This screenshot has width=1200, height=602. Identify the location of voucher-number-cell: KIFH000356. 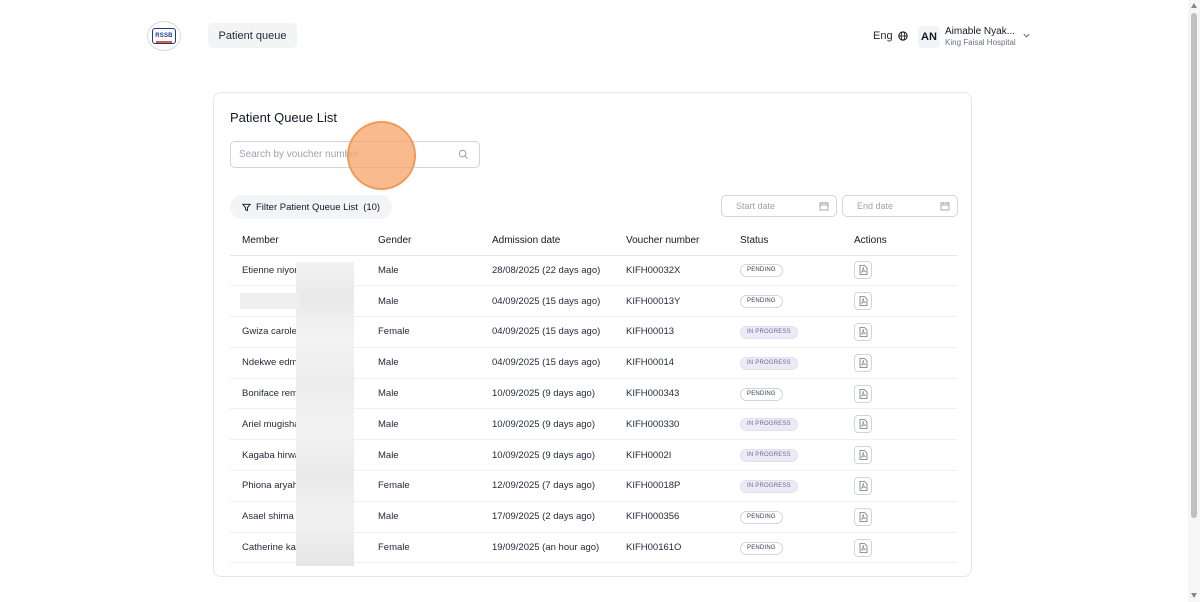
(671, 517).